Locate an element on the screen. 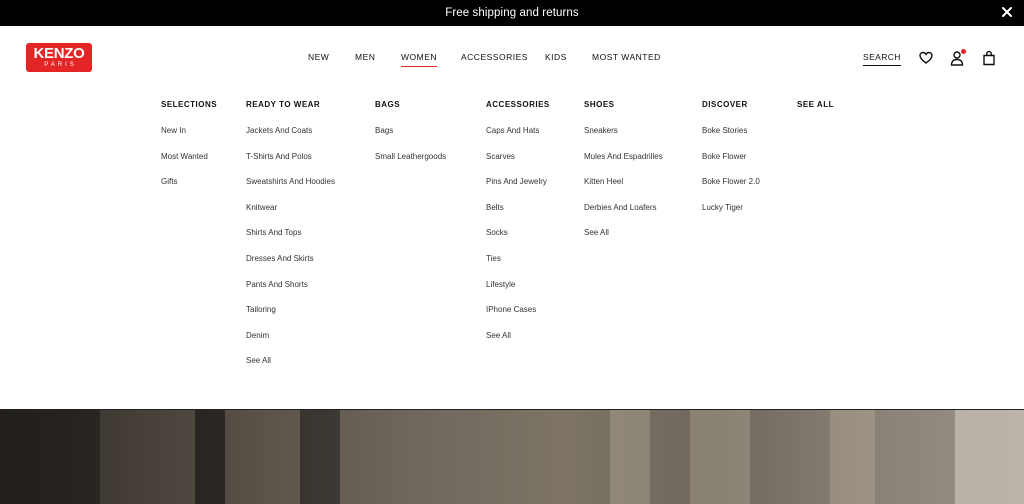  menu-link: New In is located at coordinates (189, 139).